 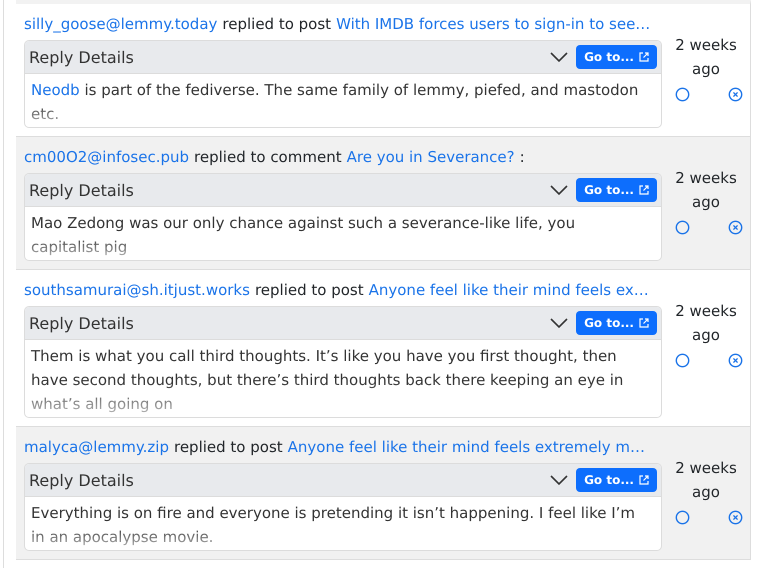 What do you see at coordinates (96, 447) in the screenshot?
I see `user-link: malyca@lemmy.zip` at bounding box center [96, 447].